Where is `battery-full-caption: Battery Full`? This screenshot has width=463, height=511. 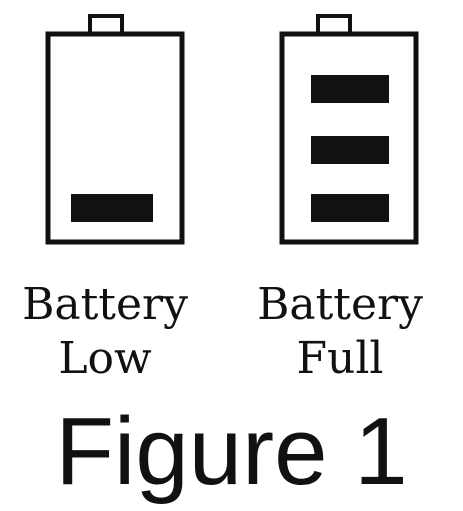
battery-full-caption: Battery Full is located at coordinates (340, 332).